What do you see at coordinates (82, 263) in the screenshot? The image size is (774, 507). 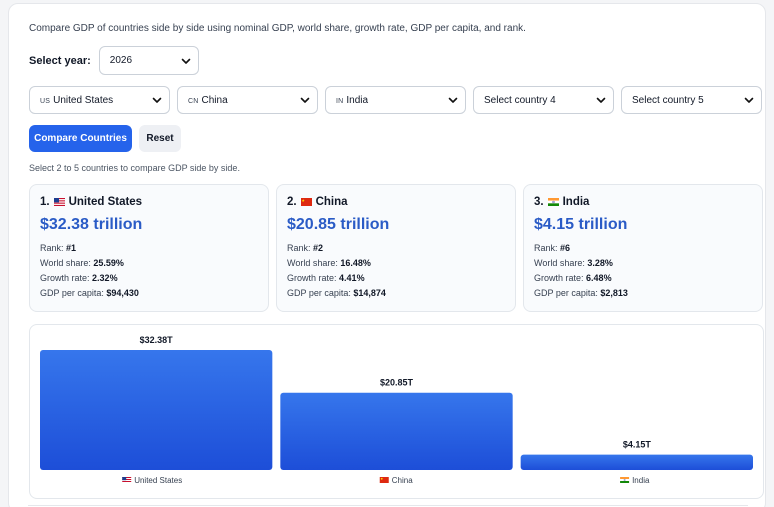 I see `stat-world-share: World share: 25.59%` at bounding box center [82, 263].